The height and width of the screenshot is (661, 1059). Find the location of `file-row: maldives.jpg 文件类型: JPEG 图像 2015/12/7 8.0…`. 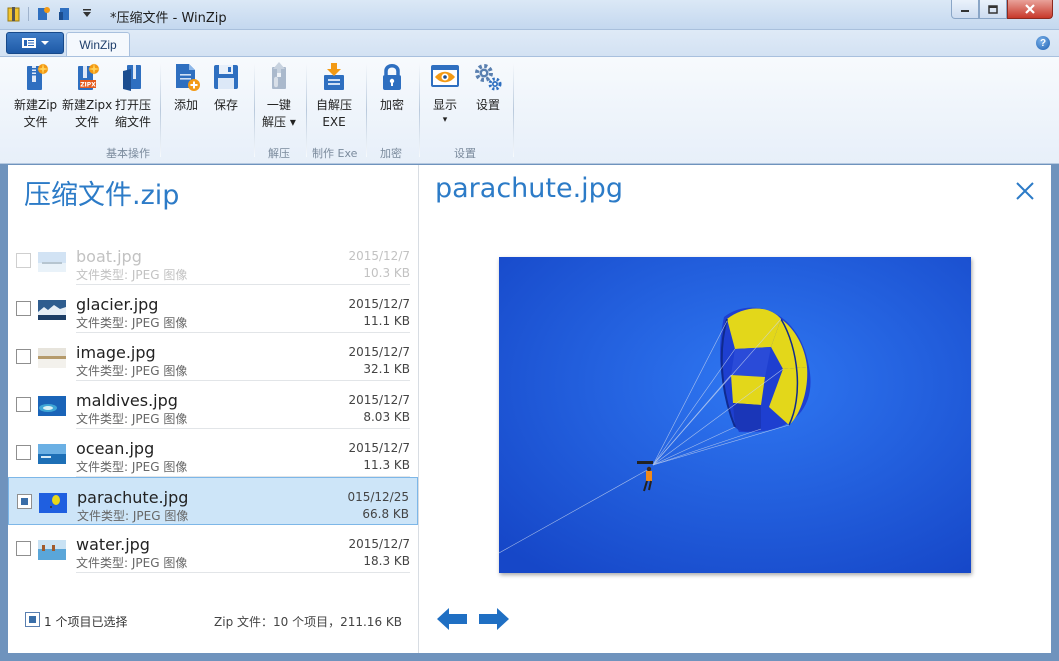

file-row: maldives.jpg 文件类型: JPEG 图像 2015/12/7 8.0… is located at coordinates (213, 405).